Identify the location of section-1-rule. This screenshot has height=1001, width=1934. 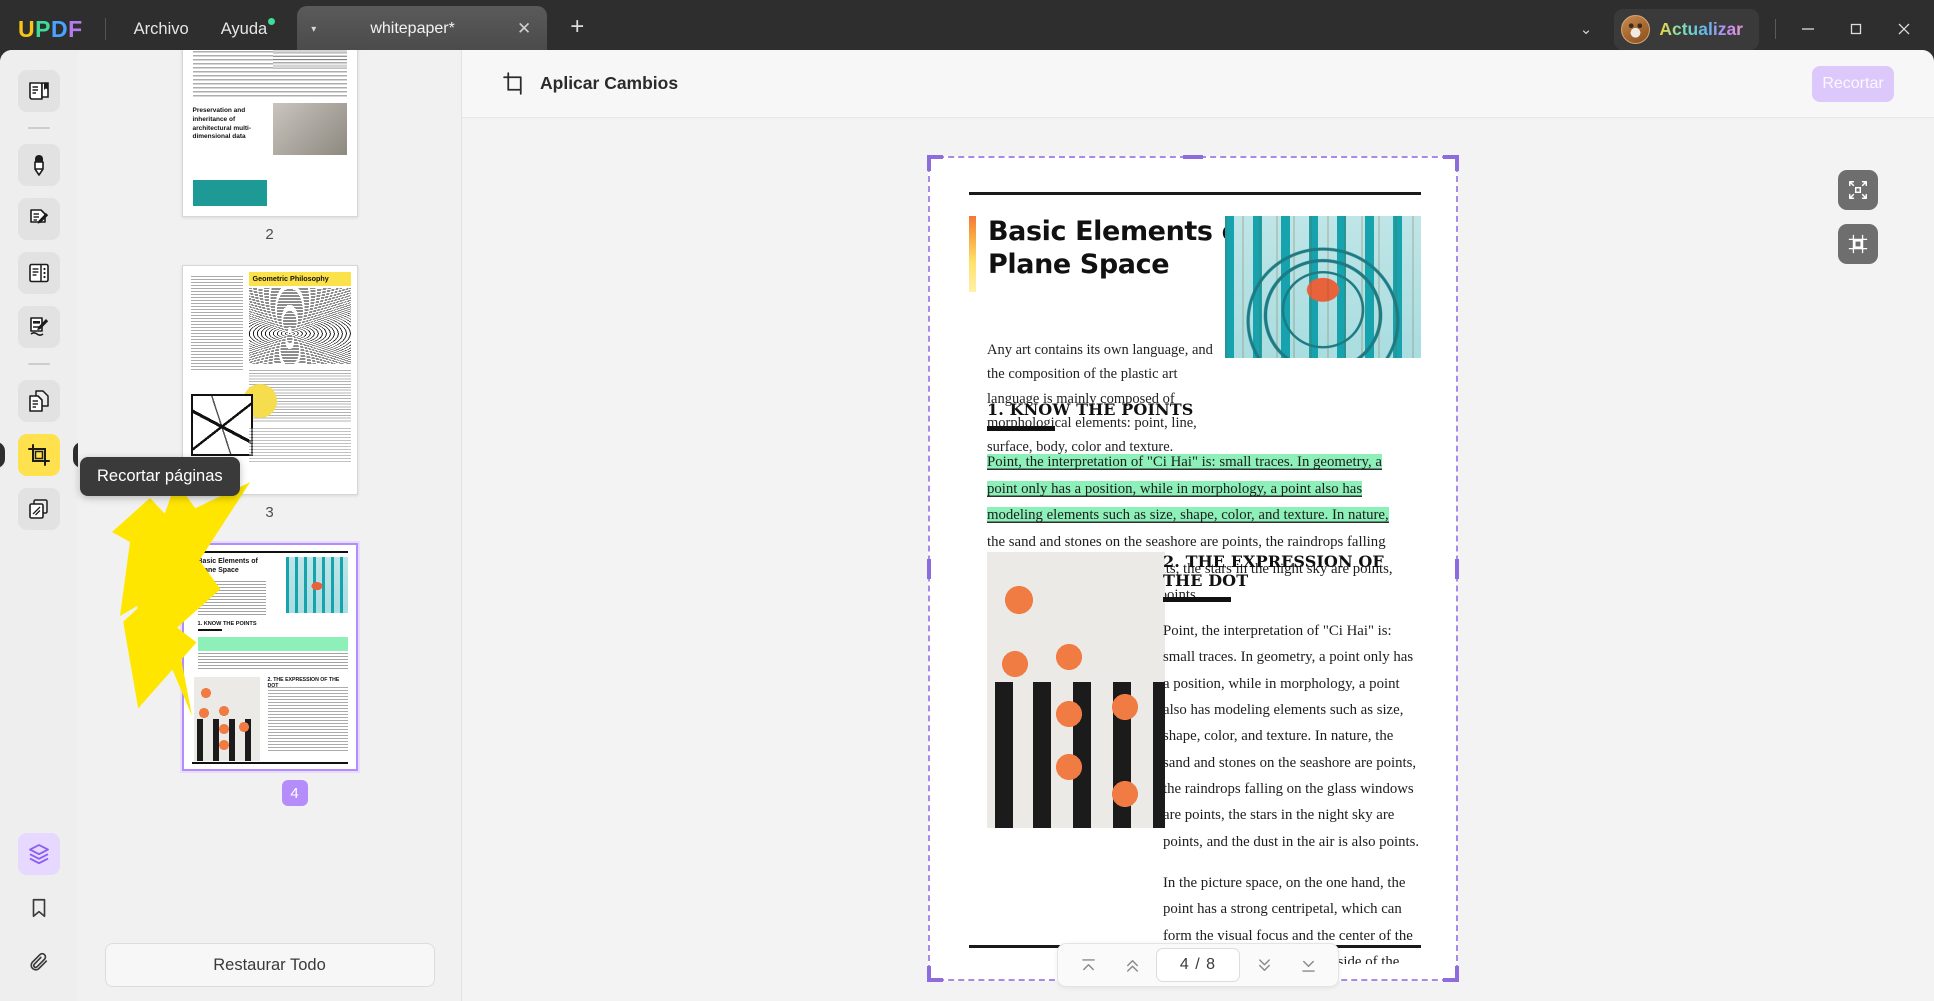
(1021, 428).